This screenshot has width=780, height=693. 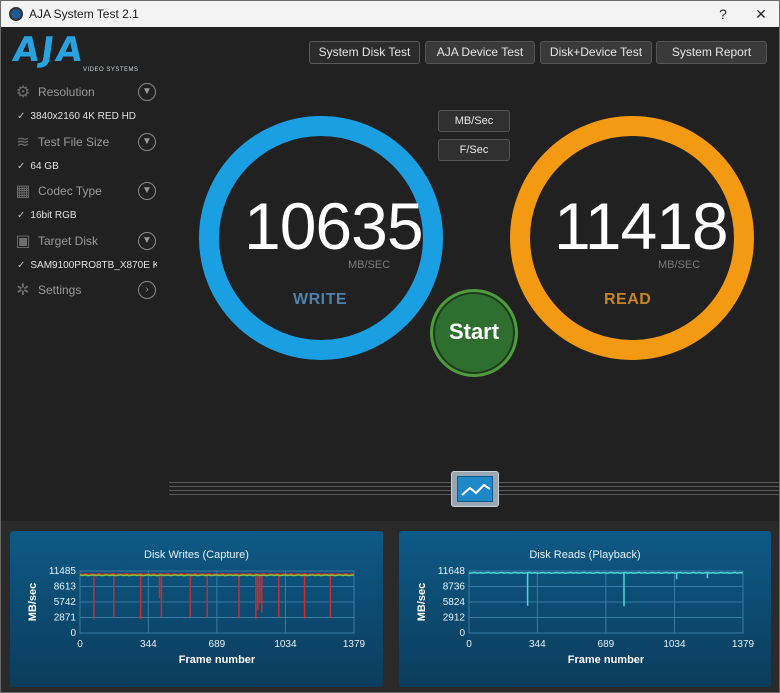 I want to click on codec-type-value: ✓ 16bit RGB, so click(x=47, y=215).